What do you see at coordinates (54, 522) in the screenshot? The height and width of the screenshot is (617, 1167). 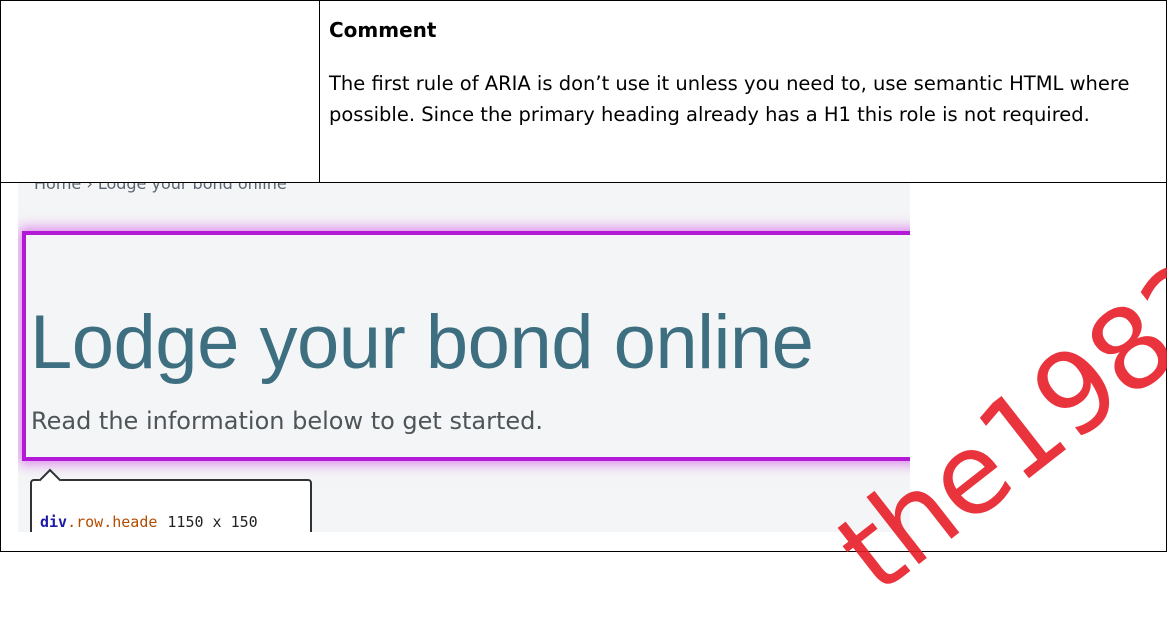 I see `tooltip-tag: div` at bounding box center [54, 522].